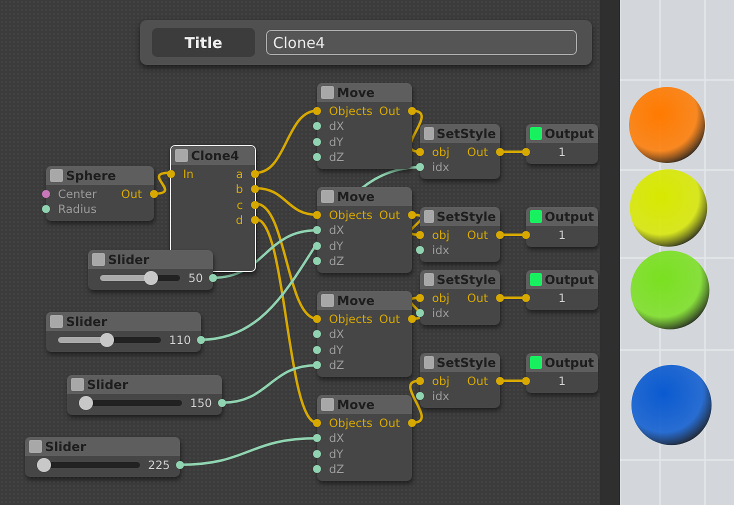 Image resolution: width=734 pixels, height=505 pixels. I want to click on port-label: a, so click(239, 173).